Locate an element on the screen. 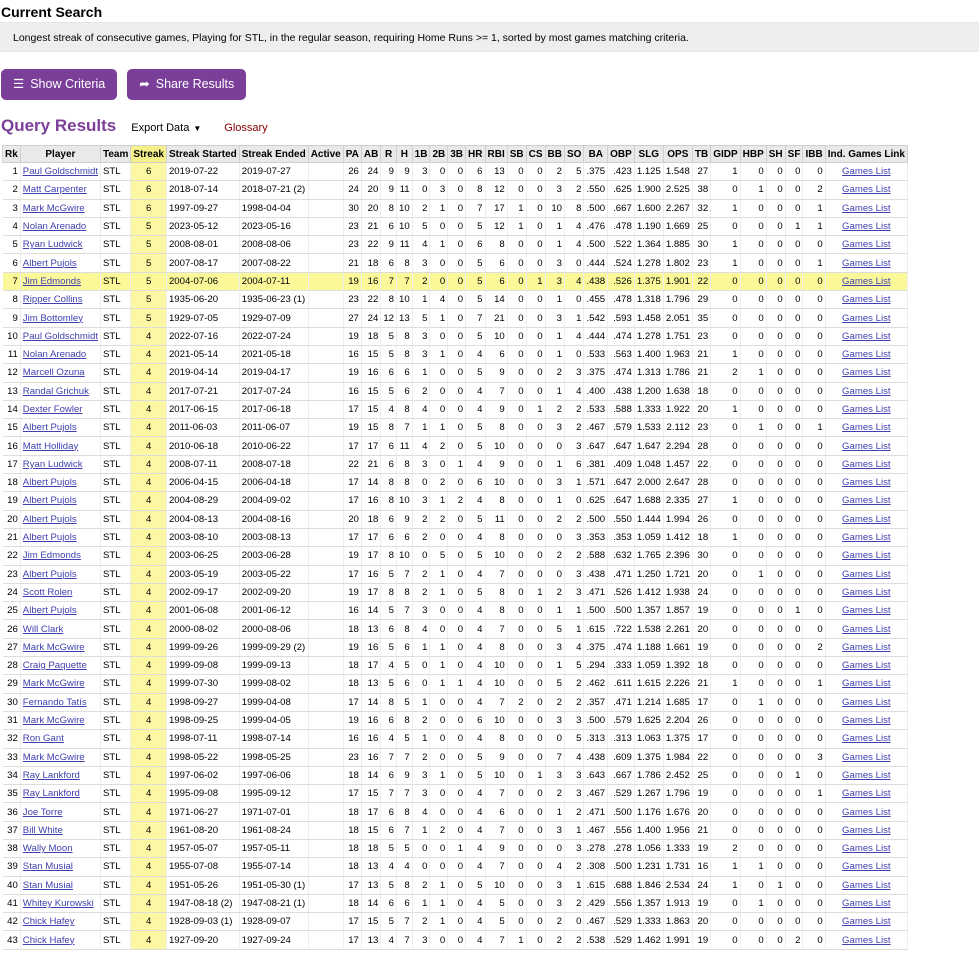 The width and height of the screenshot is (979, 960). player-cell: Ripper Collins is located at coordinates (60, 300).